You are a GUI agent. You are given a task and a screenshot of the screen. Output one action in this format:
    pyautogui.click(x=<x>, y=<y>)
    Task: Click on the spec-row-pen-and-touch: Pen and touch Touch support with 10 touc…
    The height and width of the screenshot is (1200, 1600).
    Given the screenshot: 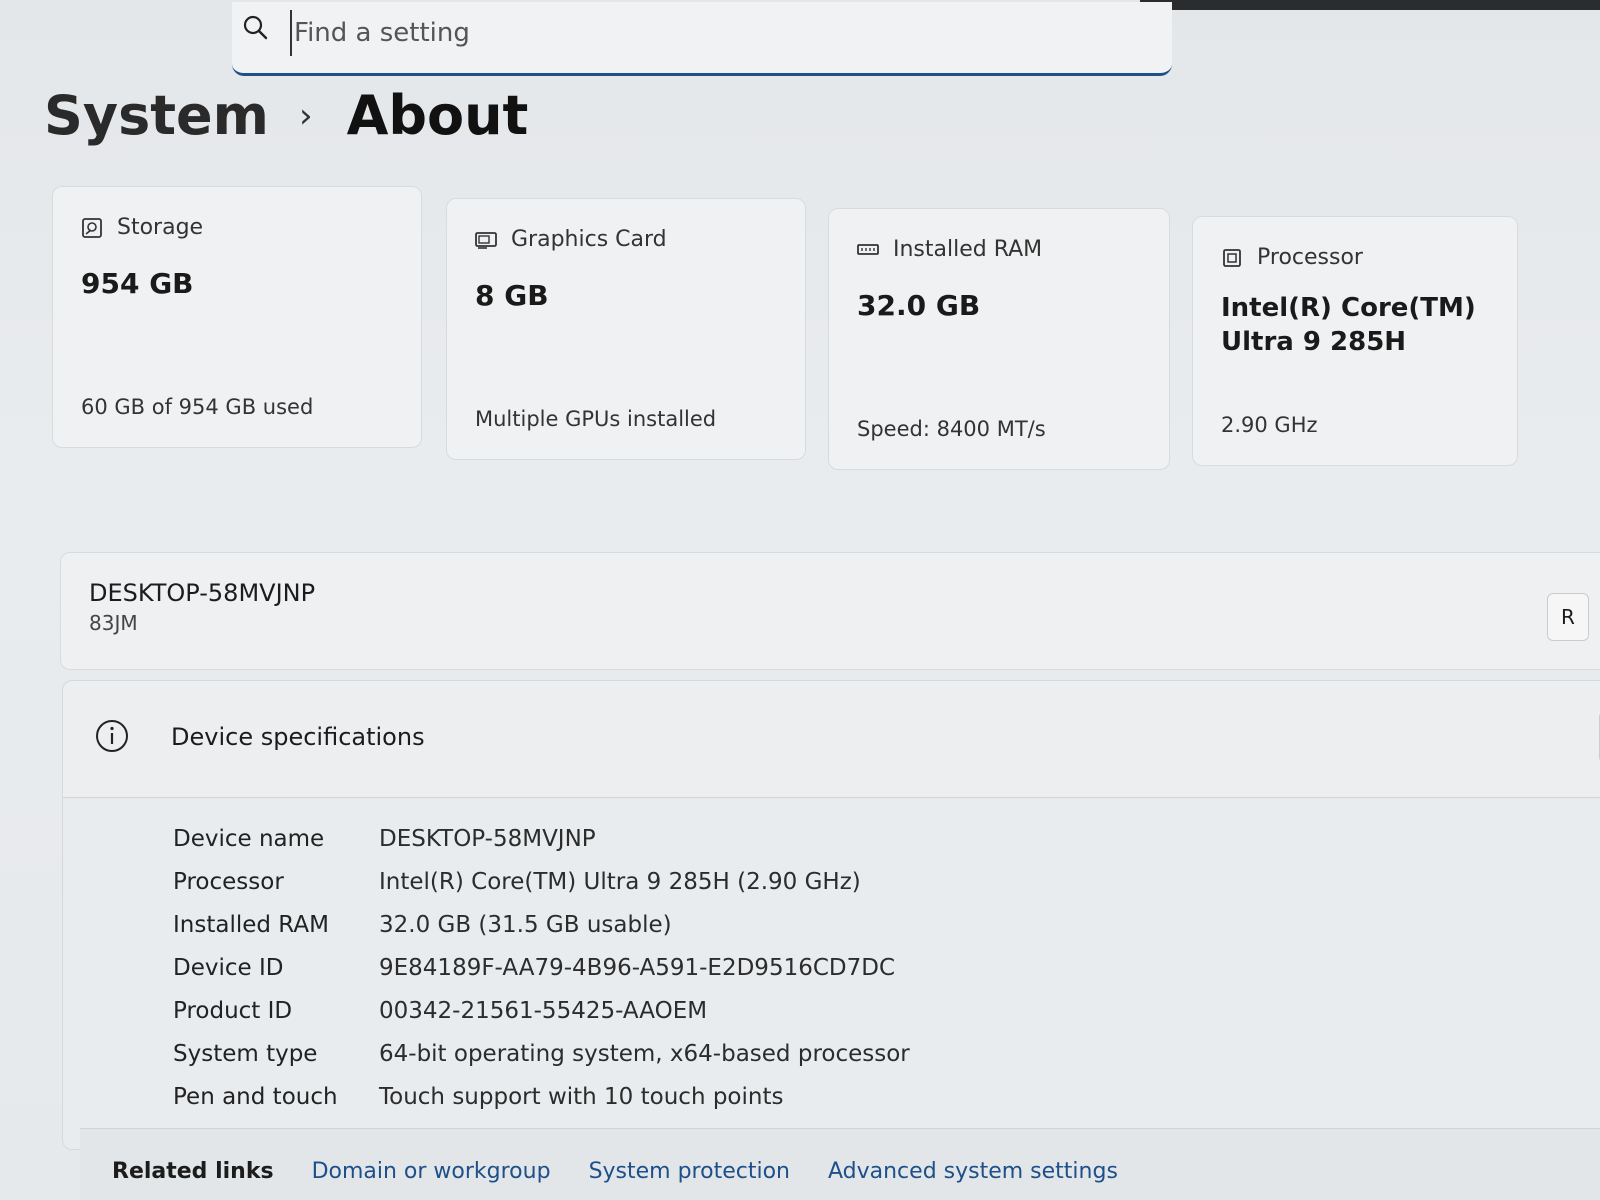 What is the action you would take?
    pyautogui.click(x=541, y=1096)
    